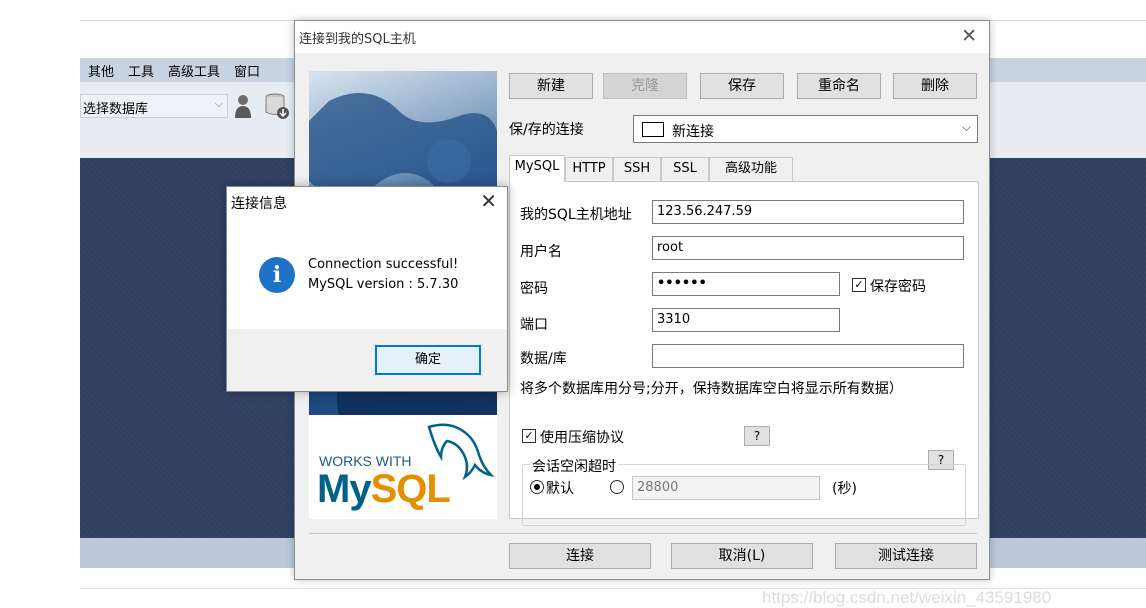 The width and height of the screenshot is (1146, 608). I want to click on database-label: 数据/库, so click(543, 359).